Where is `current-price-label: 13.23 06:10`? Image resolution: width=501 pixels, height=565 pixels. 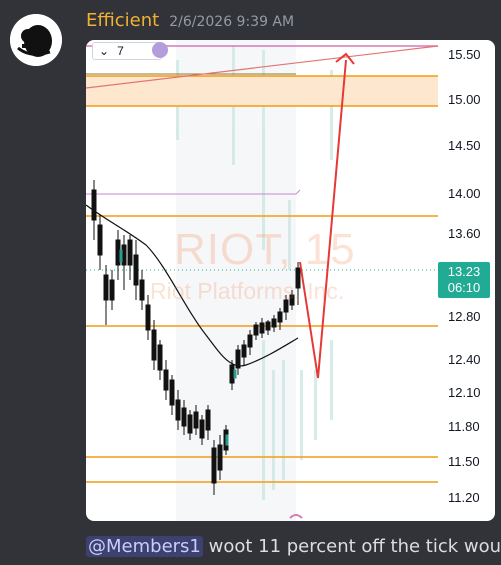 current-price-label: 13.23 06:10 is located at coordinates (464, 280).